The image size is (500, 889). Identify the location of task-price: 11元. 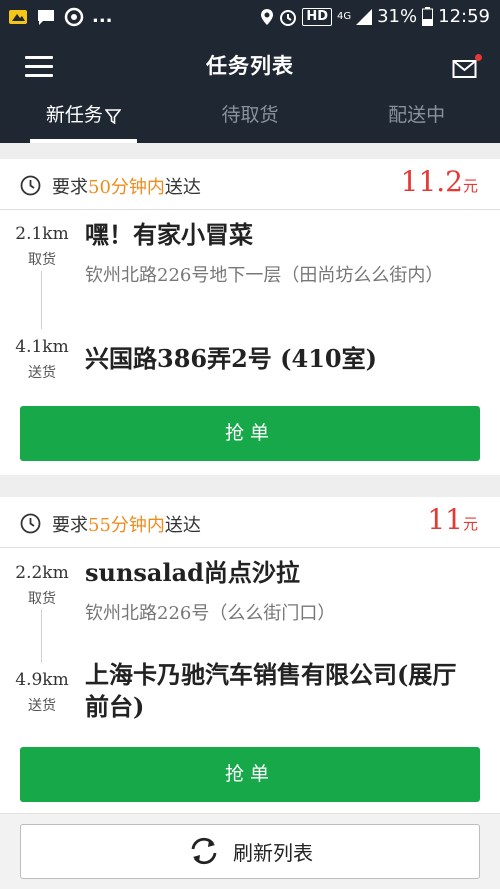
(452, 519).